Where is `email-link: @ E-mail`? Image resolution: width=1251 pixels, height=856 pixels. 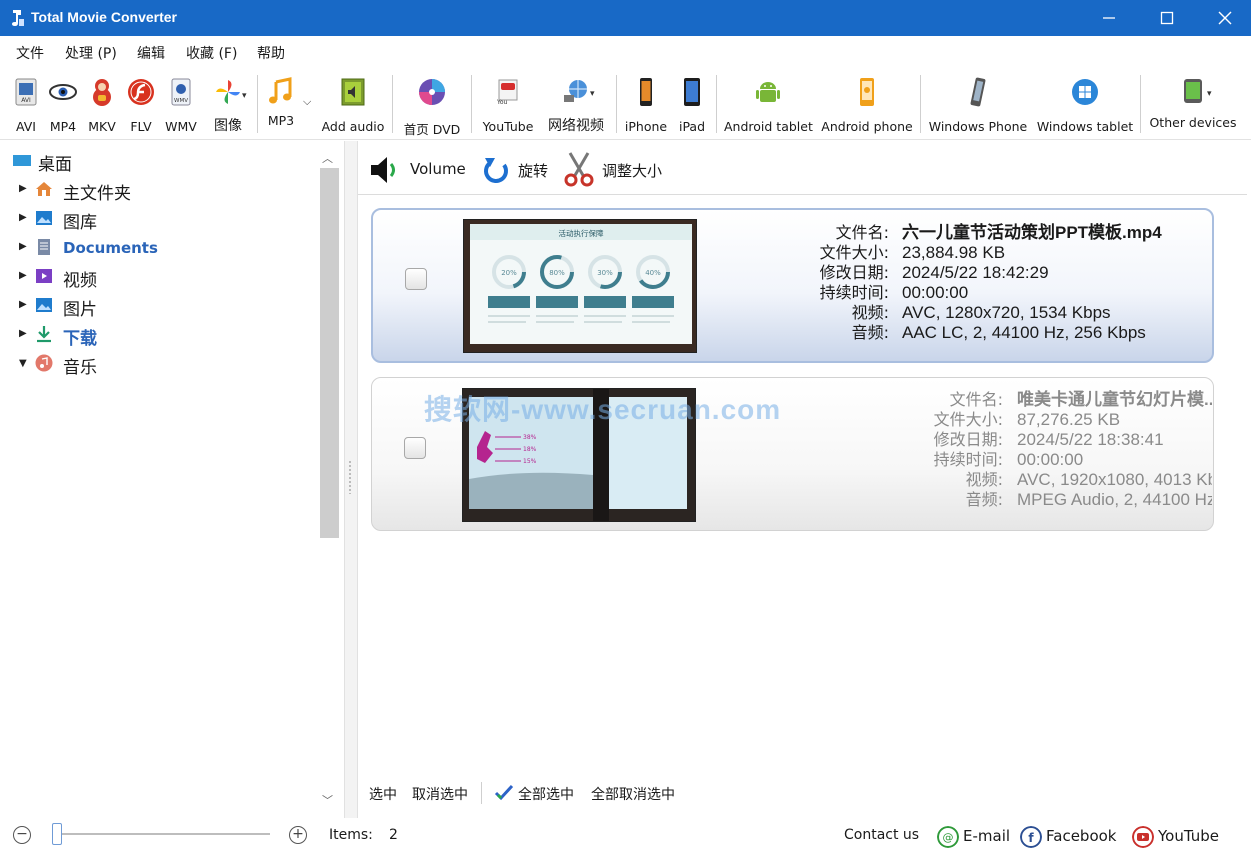 email-link: @ E-mail is located at coordinates (976, 838).